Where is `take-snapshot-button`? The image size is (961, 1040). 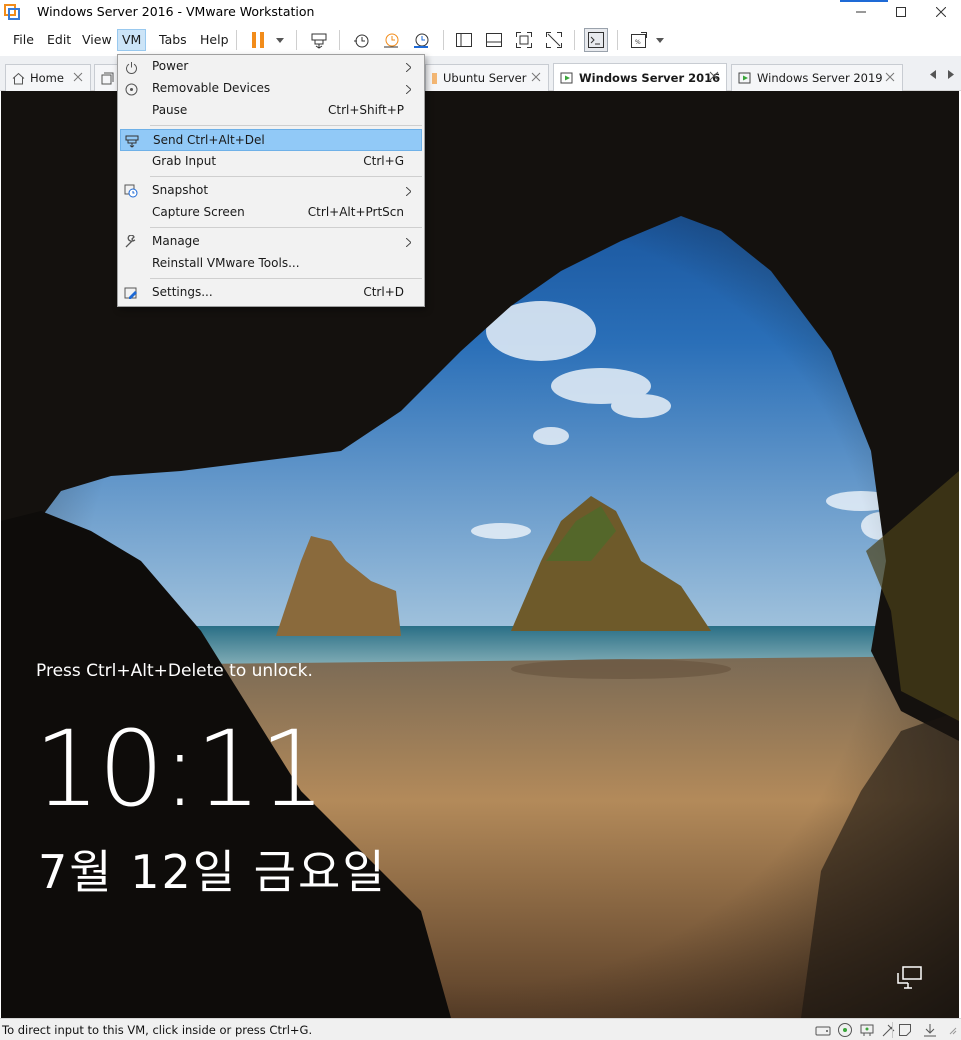 take-snapshot-button is located at coordinates (361, 40).